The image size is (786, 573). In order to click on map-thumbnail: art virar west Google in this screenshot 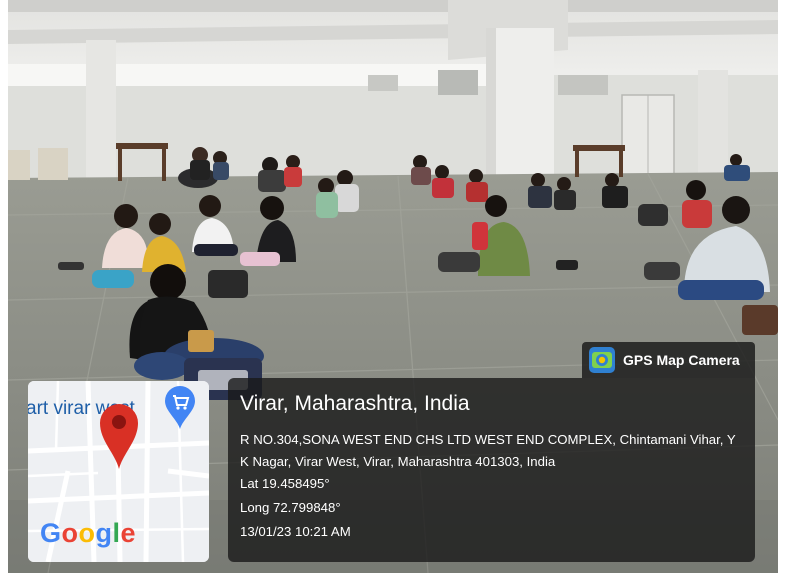, I will do `click(118, 471)`.